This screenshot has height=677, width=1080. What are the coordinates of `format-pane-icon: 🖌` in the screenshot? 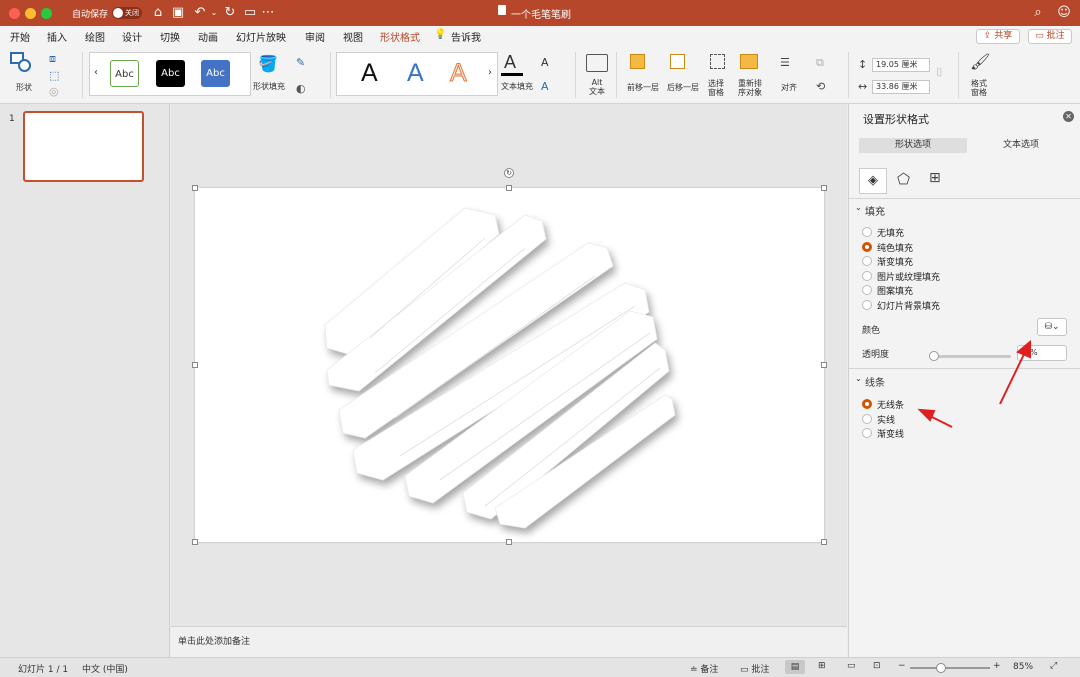 It's located at (980, 61).